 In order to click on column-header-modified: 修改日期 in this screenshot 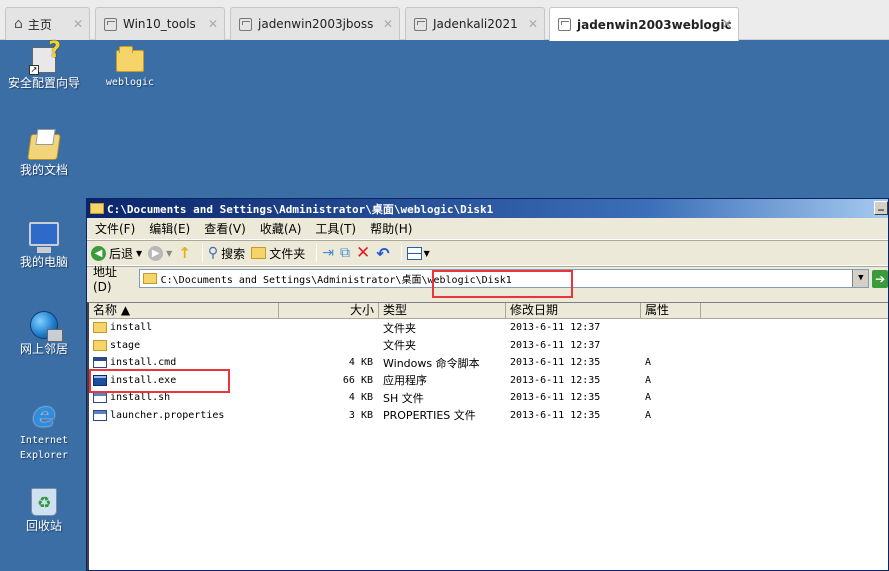, I will do `click(573, 310)`.